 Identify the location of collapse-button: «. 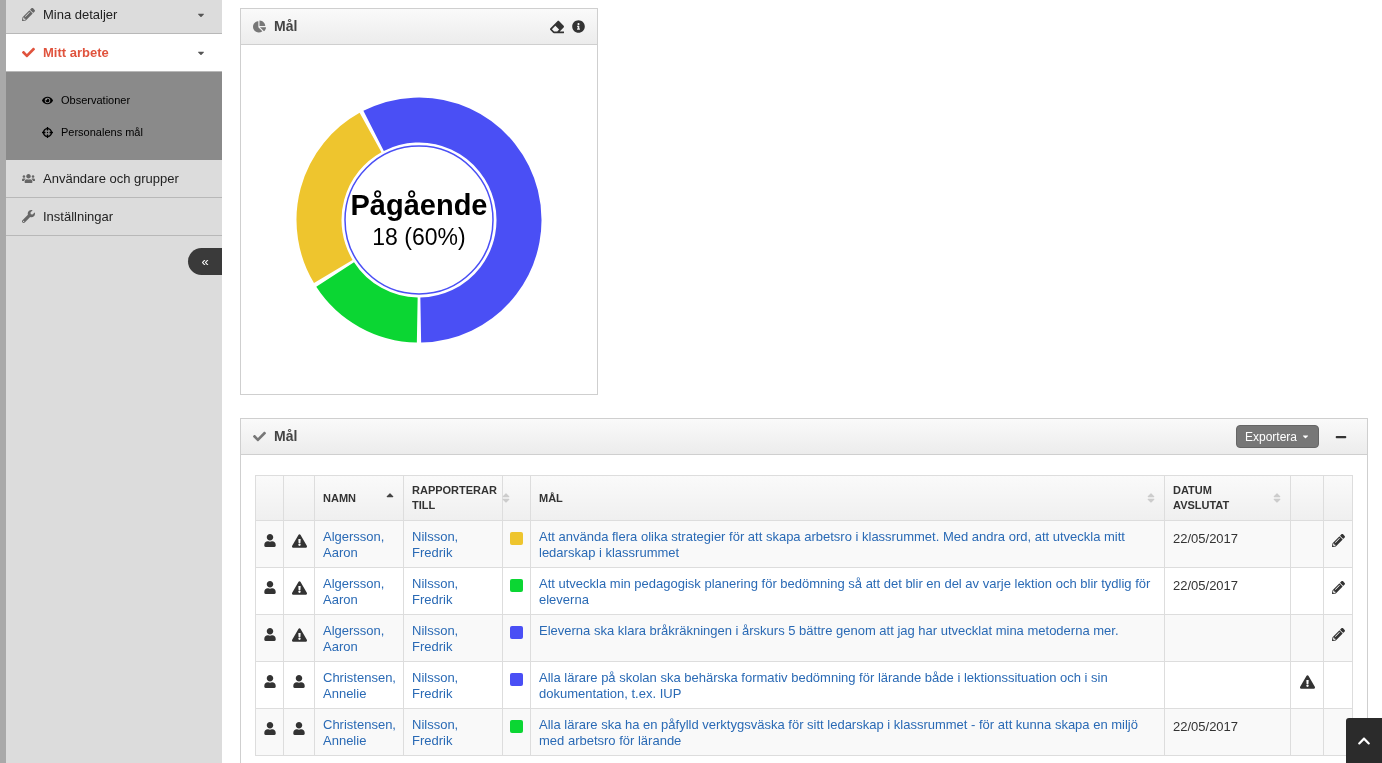
(205, 261).